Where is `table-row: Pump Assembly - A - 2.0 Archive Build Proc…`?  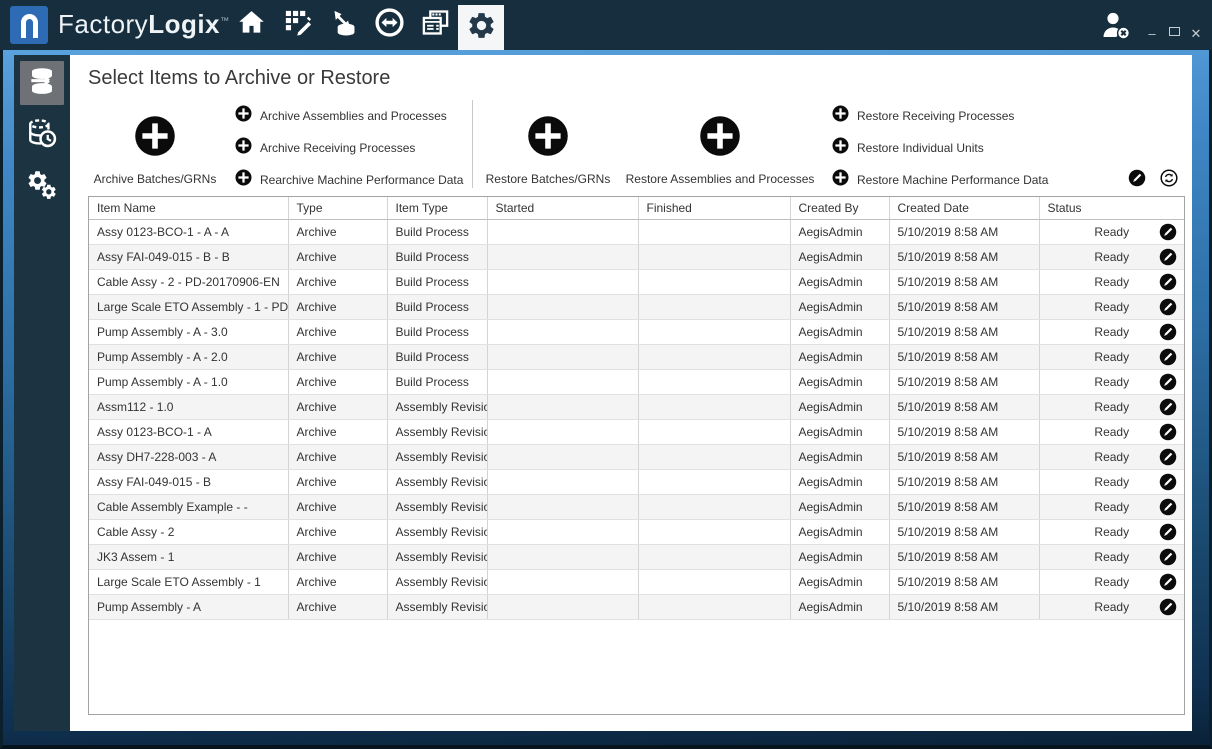 table-row: Pump Assembly - A - 2.0 Archive Build Proc… is located at coordinates (636, 357).